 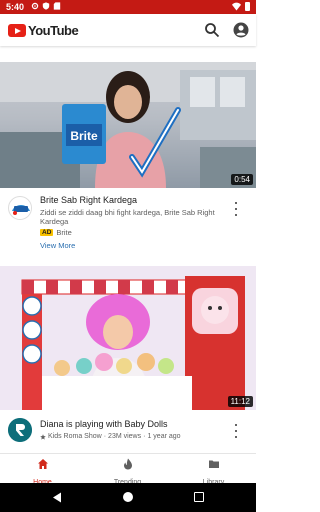 I want to click on star-icon, so click(x=43, y=436).